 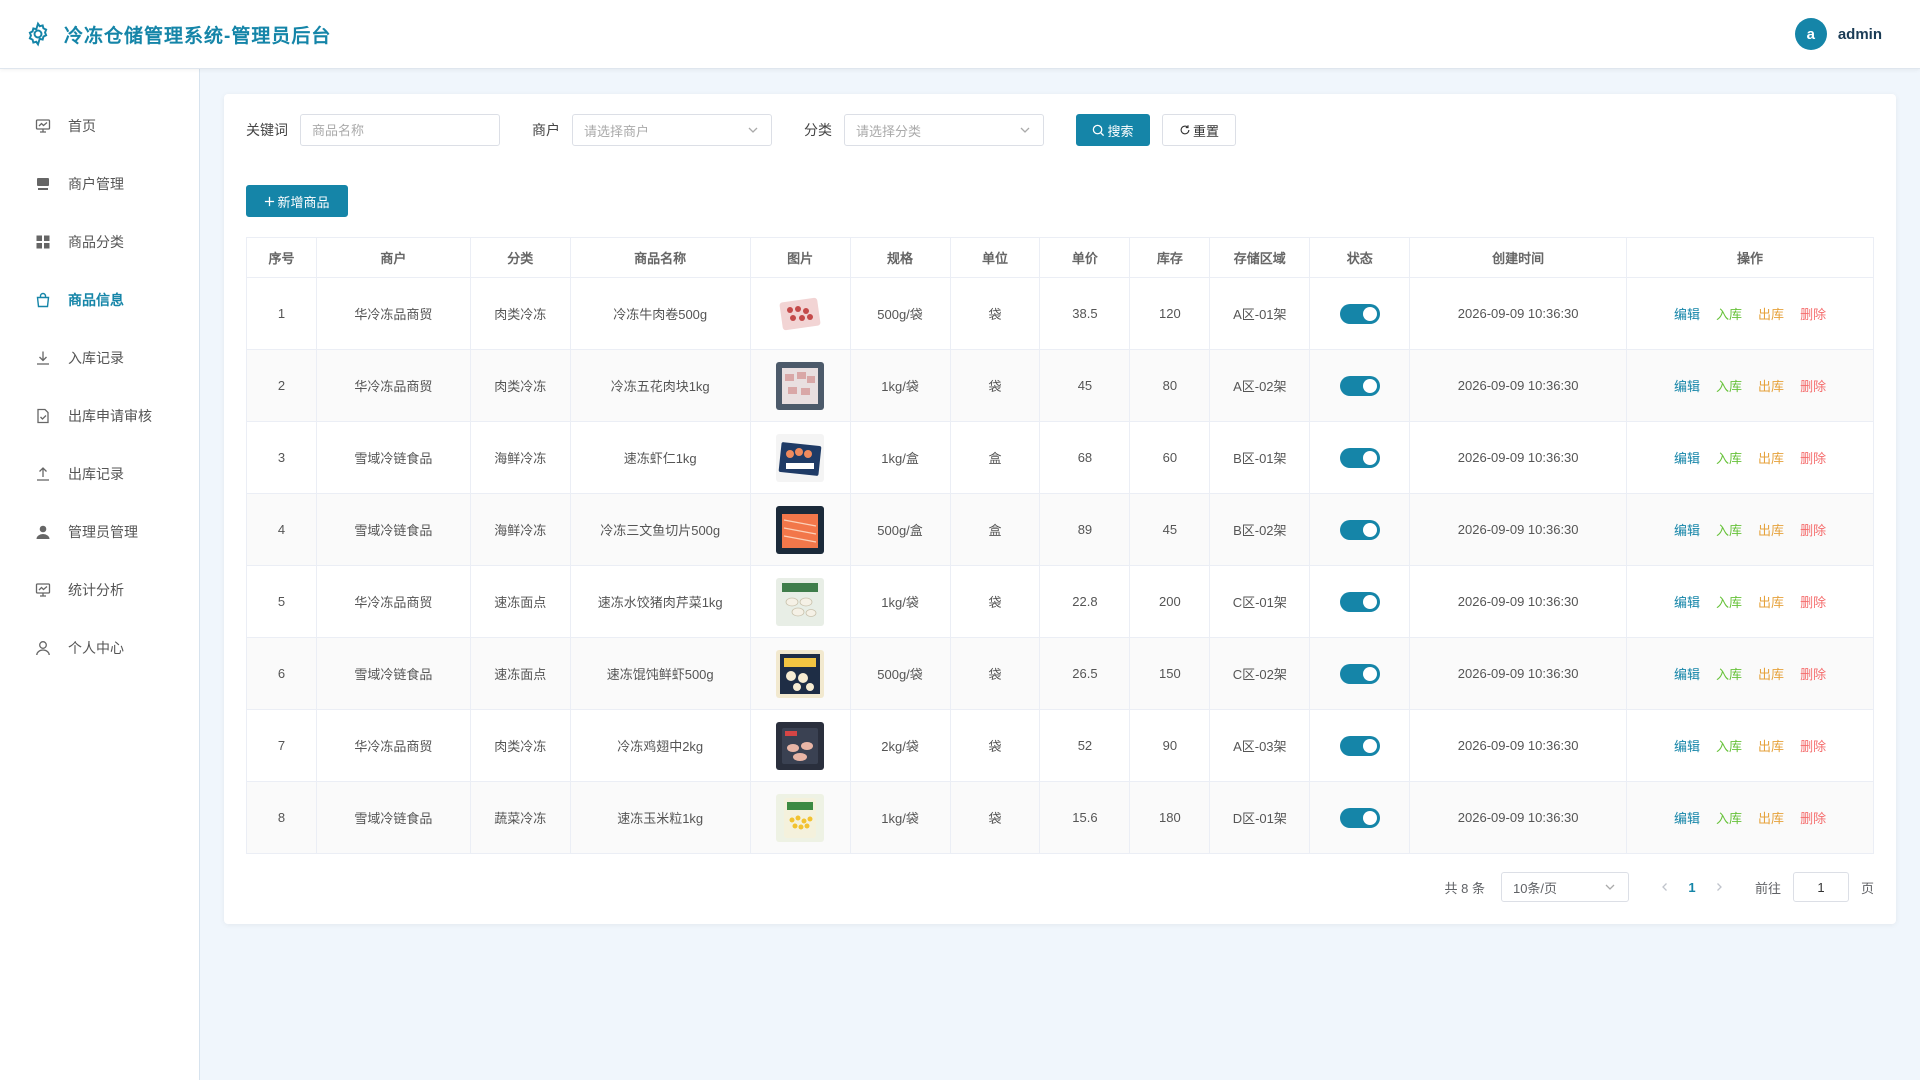 What do you see at coordinates (672, 130) in the screenshot?
I see `merchant-select: 请选择商户` at bounding box center [672, 130].